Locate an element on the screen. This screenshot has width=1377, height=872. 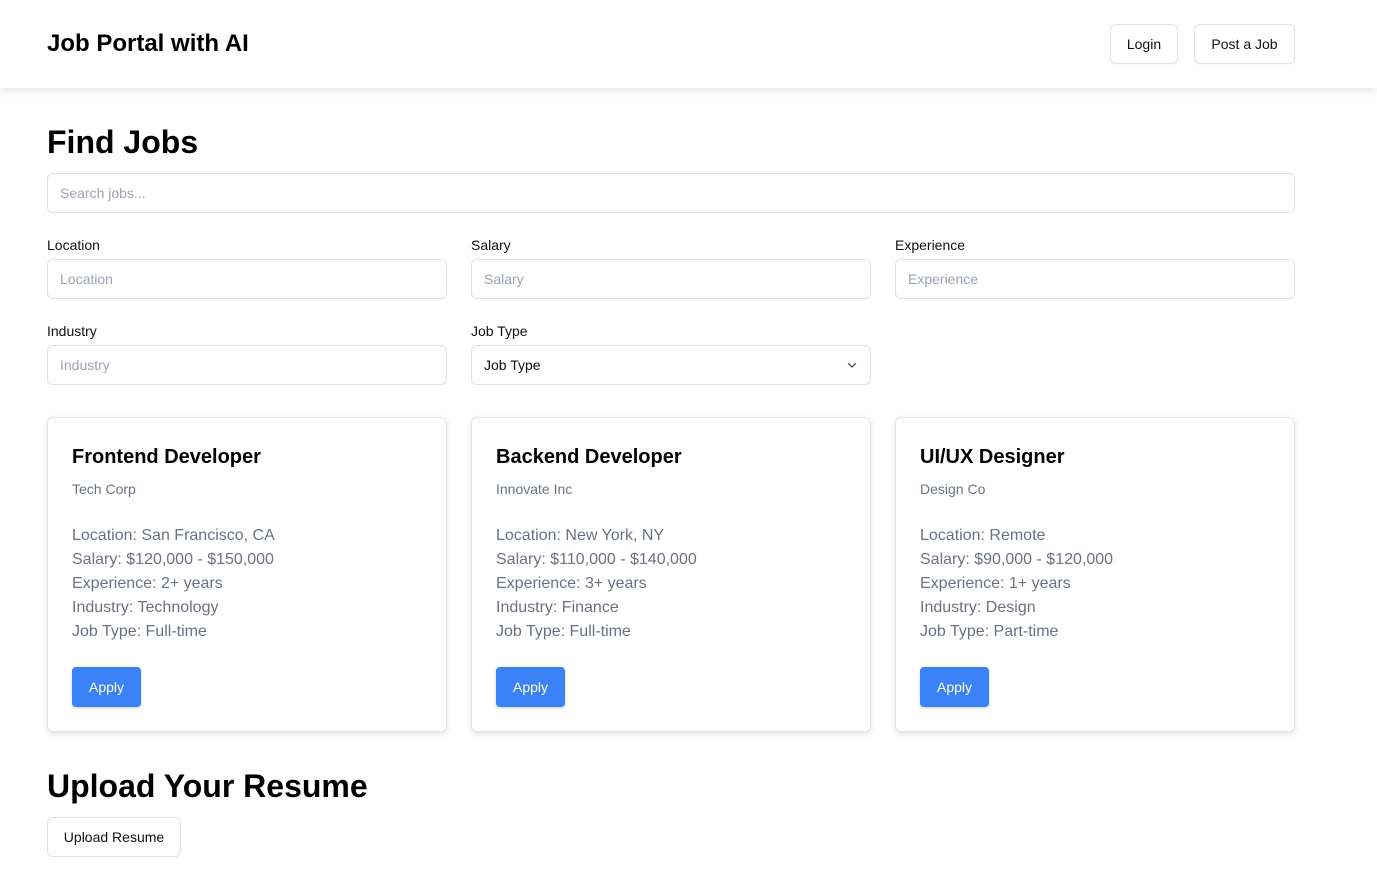
search-input is located at coordinates (671, 193).